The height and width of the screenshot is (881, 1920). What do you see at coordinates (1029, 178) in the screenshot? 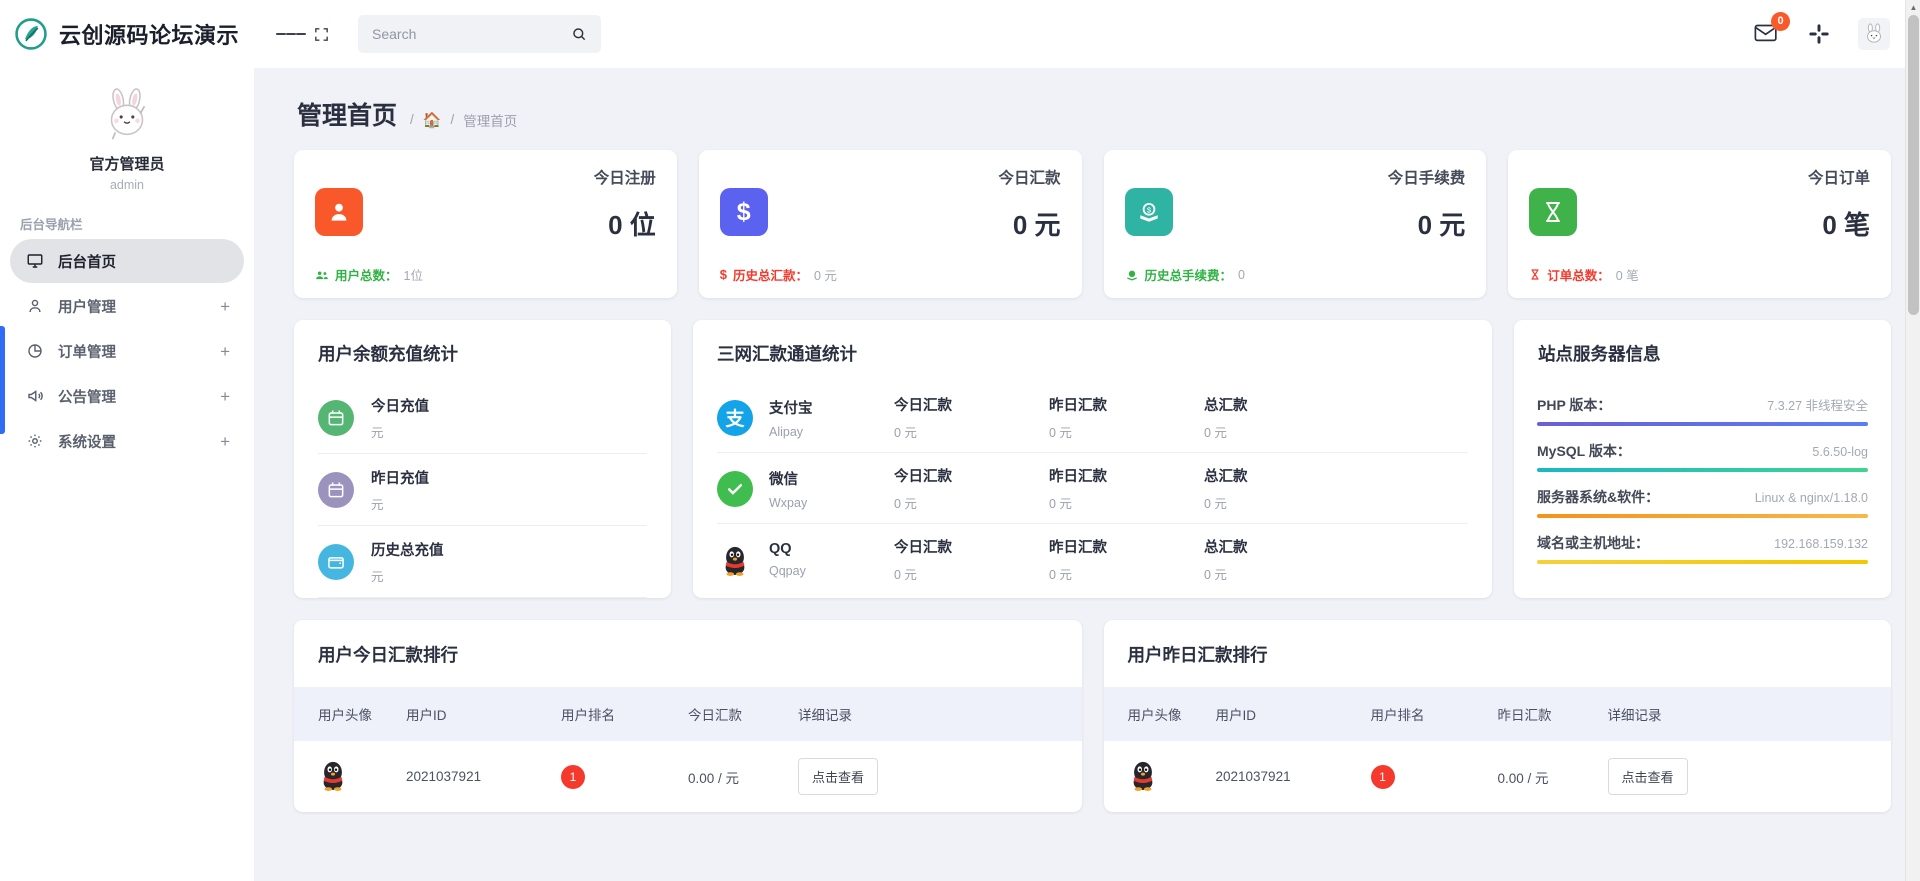
I see `stat-label: 今日汇款` at bounding box center [1029, 178].